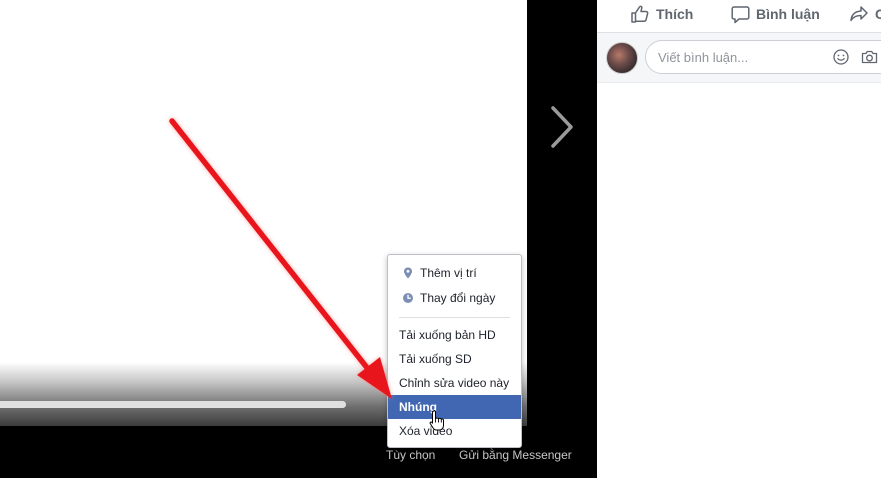  What do you see at coordinates (788, 14) in the screenshot?
I see `comment-label: Bình luận` at bounding box center [788, 14].